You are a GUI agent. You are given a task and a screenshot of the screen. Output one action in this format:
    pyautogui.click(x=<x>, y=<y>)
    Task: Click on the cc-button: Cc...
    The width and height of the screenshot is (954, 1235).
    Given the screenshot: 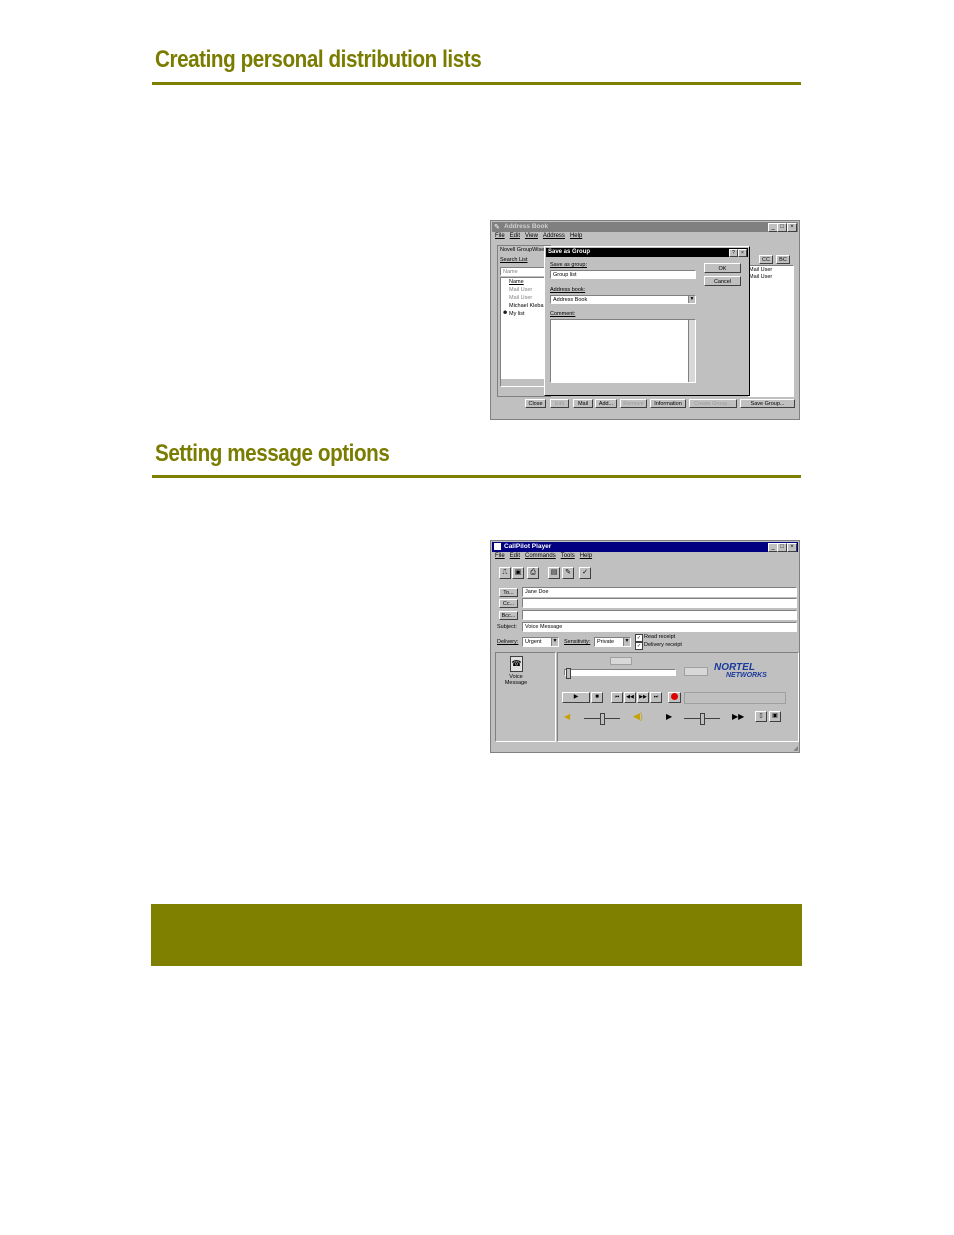 What is the action you would take?
    pyautogui.click(x=508, y=603)
    